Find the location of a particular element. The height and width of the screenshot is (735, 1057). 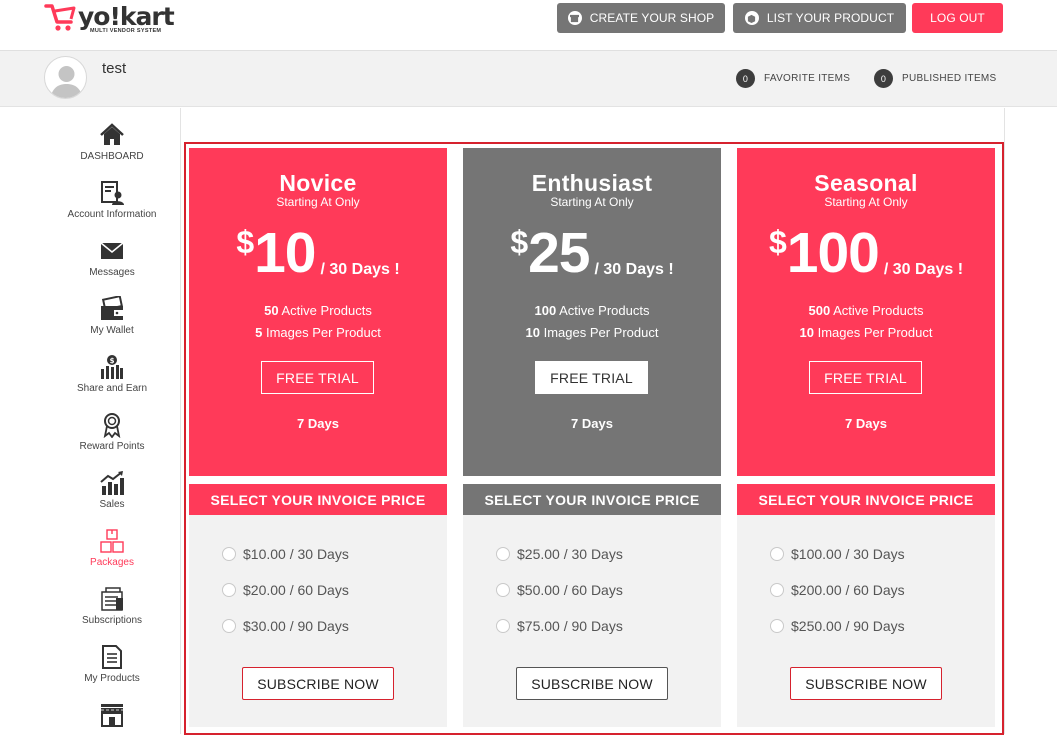

sidebar-item-label: Messages is located at coordinates (112, 272).